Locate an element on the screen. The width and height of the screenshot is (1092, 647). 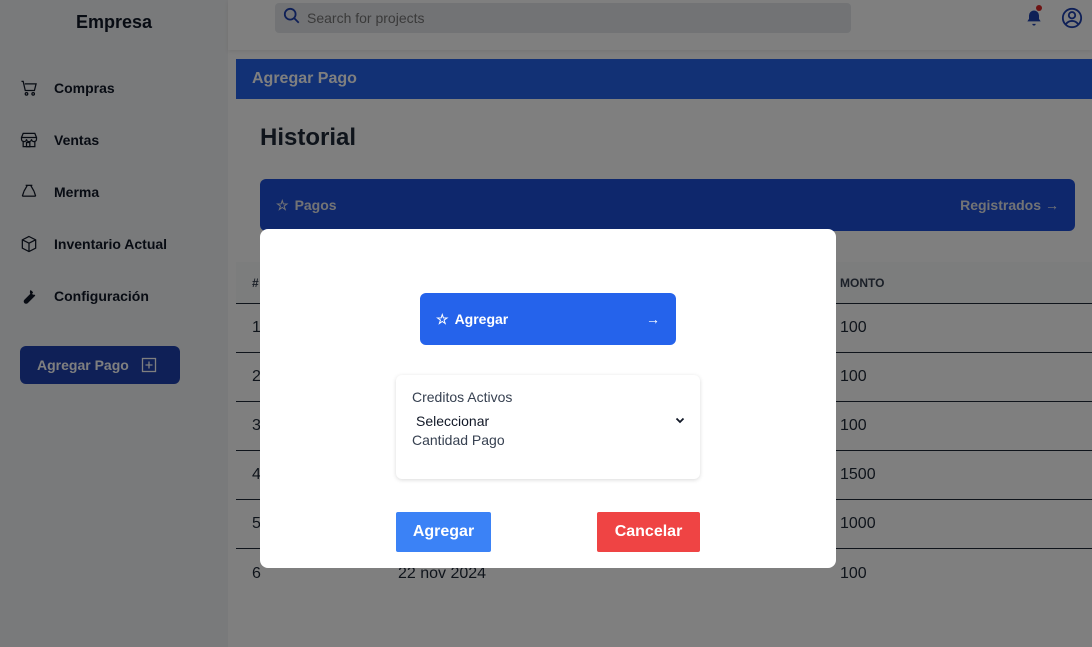
credit-select: Seleccionar is located at coordinates (549, 421).